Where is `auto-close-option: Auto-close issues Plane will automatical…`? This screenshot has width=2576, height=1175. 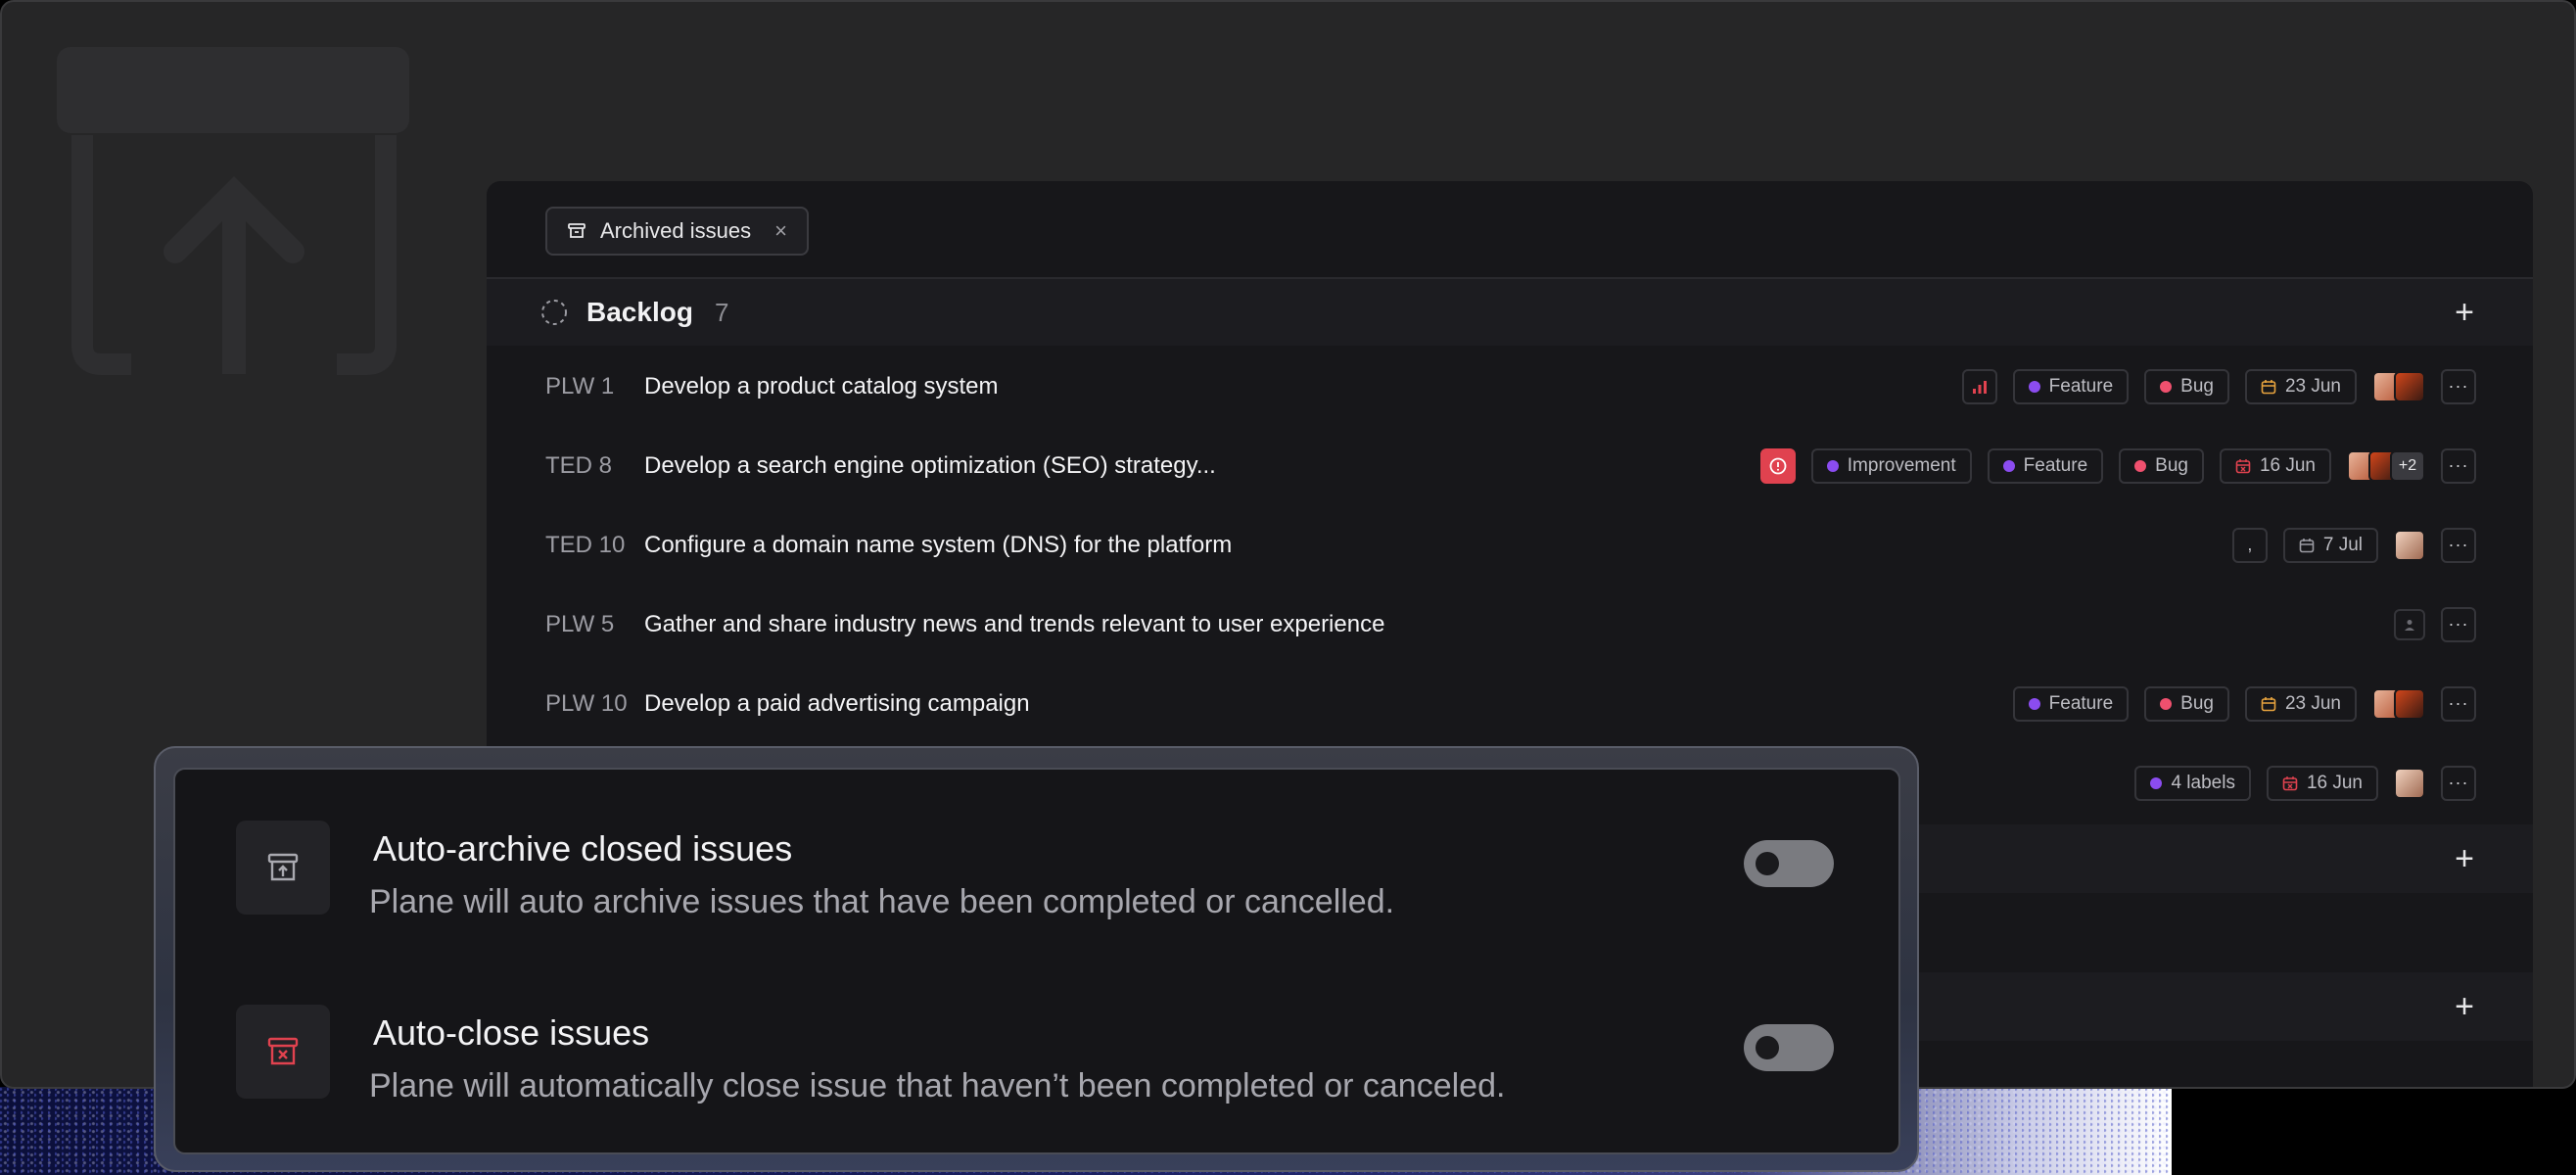
auto-close-option: Auto-close issues Plane will automatical… is located at coordinates (1037, 1078).